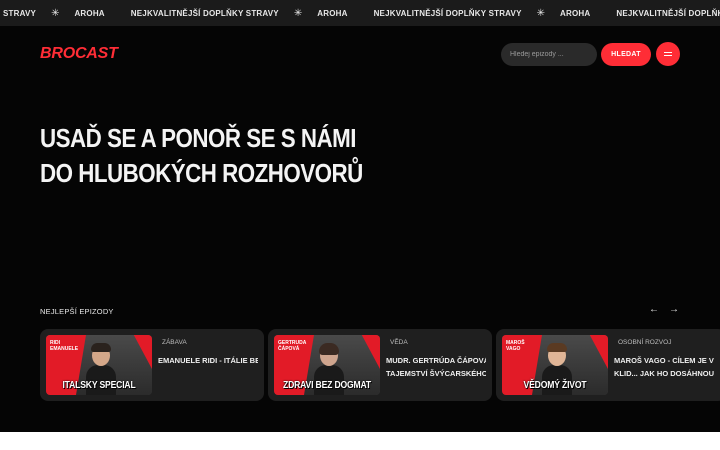 The height and width of the screenshot is (450, 720). Describe the element at coordinates (399, 342) in the screenshot. I see `episode-category: VĚDA` at that location.